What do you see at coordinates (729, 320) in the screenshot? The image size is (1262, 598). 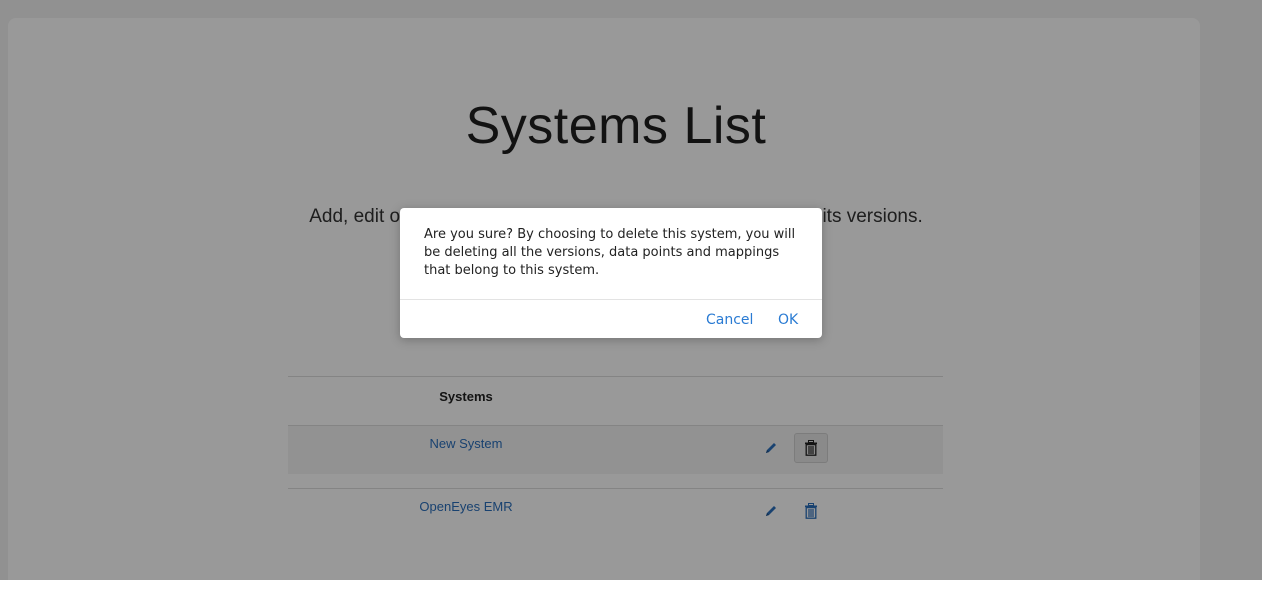 I see `cancel-button: Cancel` at bounding box center [729, 320].